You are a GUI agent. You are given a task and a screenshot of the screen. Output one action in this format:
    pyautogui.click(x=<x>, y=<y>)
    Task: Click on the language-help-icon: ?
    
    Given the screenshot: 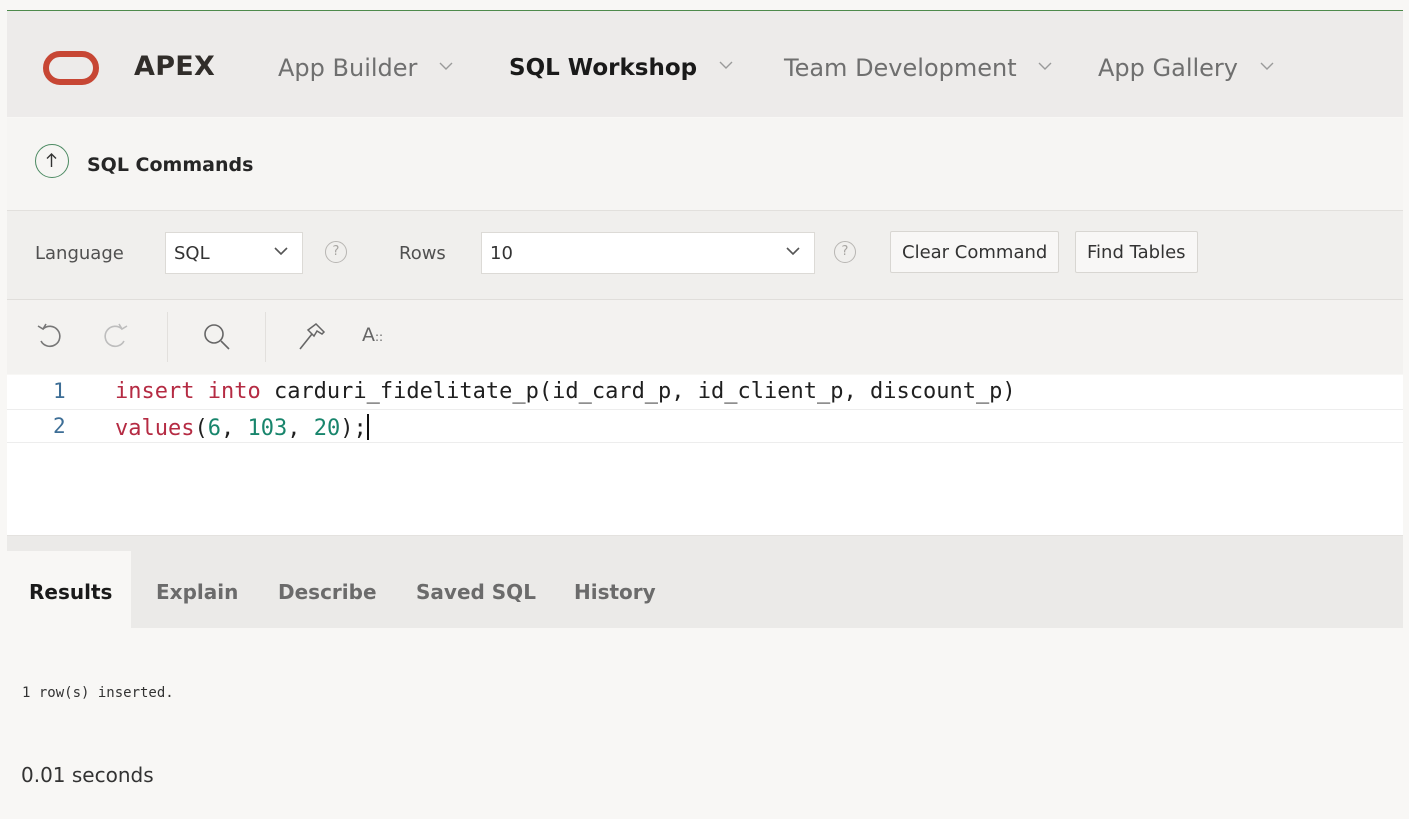 What is the action you would take?
    pyautogui.click(x=336, y=252)
    